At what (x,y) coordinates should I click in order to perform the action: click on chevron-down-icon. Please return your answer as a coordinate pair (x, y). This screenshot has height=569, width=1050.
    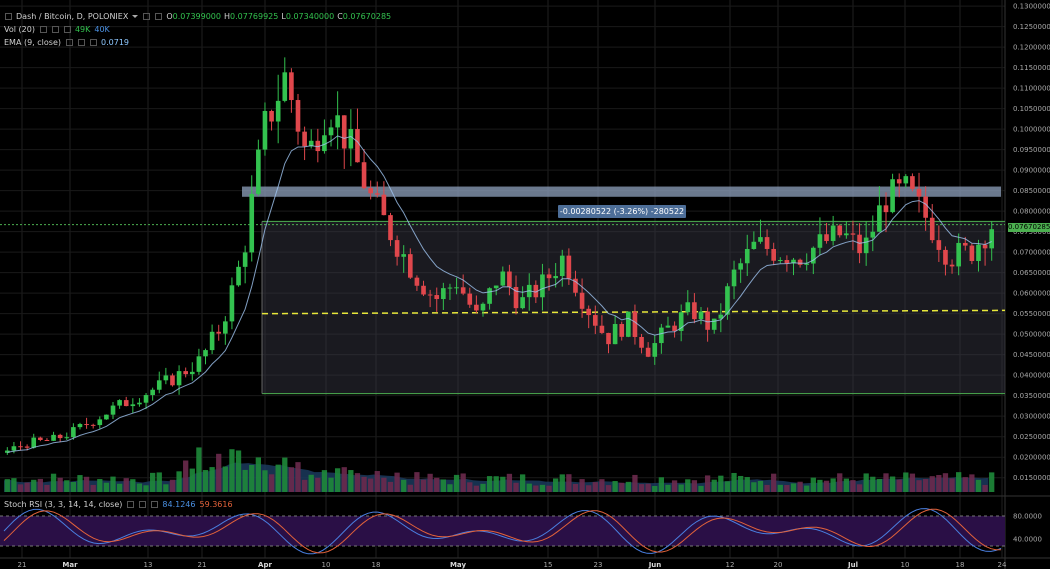
    Looking at the image, I should click on (135, 16).